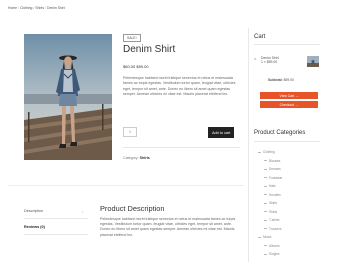 The height and width of the screenshot is (262, 341). I want to click on category-item: Shirts, so click(270, 212).